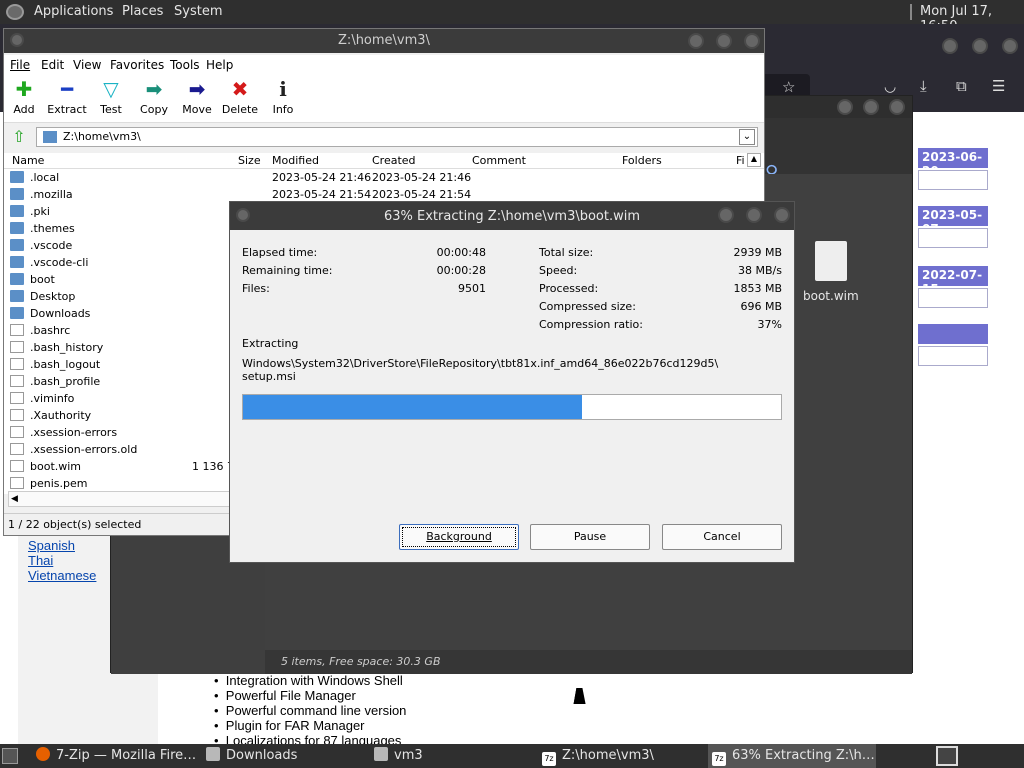 This screenshot has width=1024, height=768. Describe the element at coordinates (953, 334) in the screenshot. I see `release-date-header` at that location.